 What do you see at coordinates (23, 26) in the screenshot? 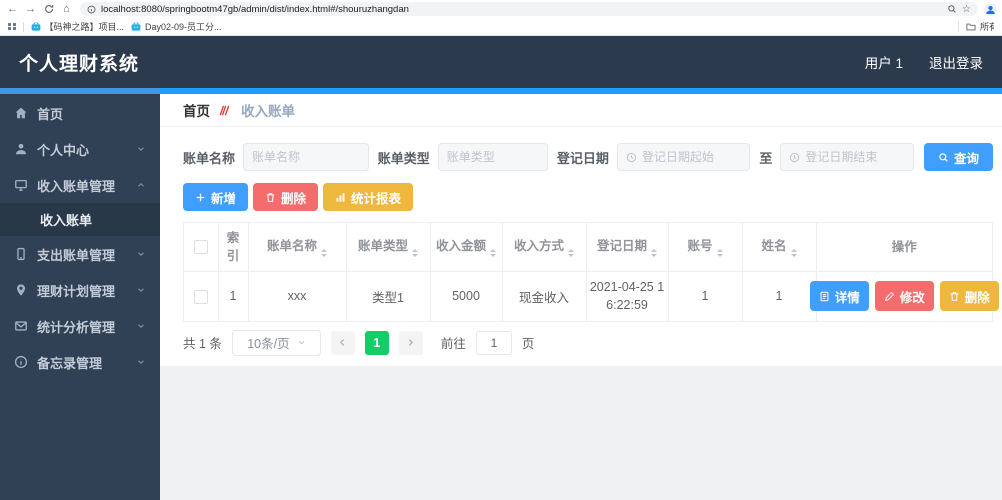
I see `divider` at bounding box center [23, 26].